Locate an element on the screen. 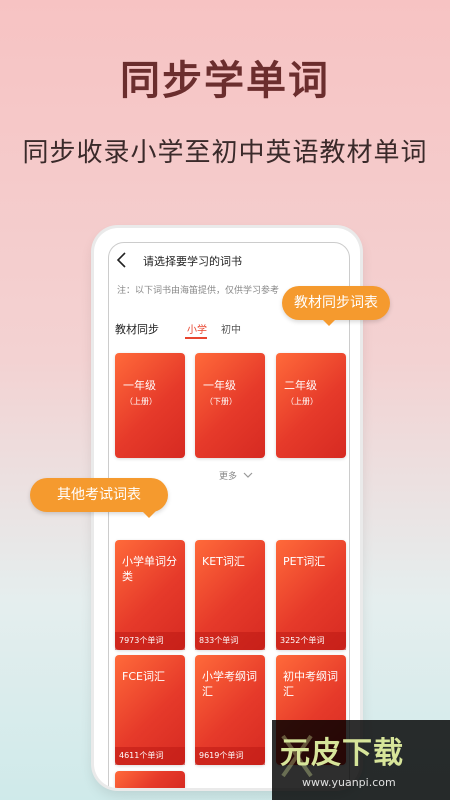 Image resolution: width=450 pixels, height=800 pixels. wordbook-card-partial is located at coordinates (150, 779).